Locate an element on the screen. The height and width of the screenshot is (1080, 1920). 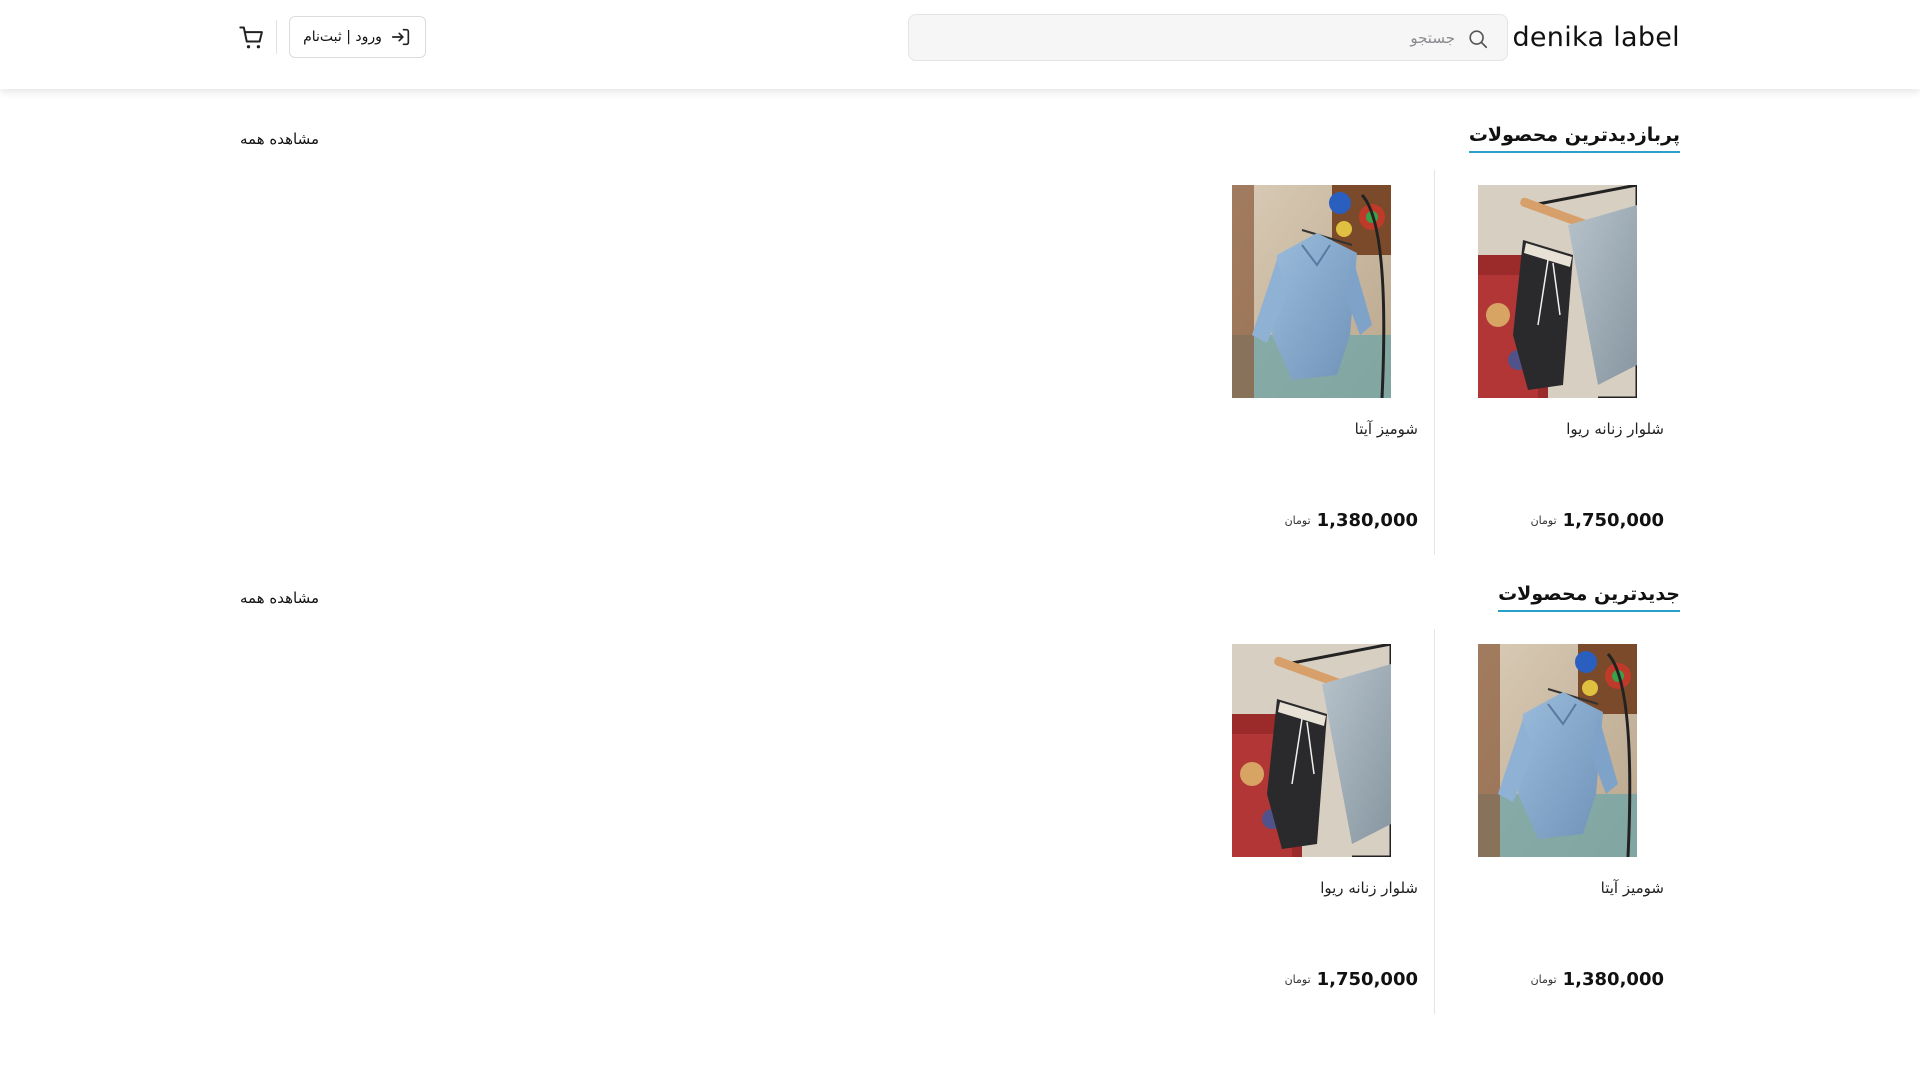
login-icon is located at coordinates (400, 37).